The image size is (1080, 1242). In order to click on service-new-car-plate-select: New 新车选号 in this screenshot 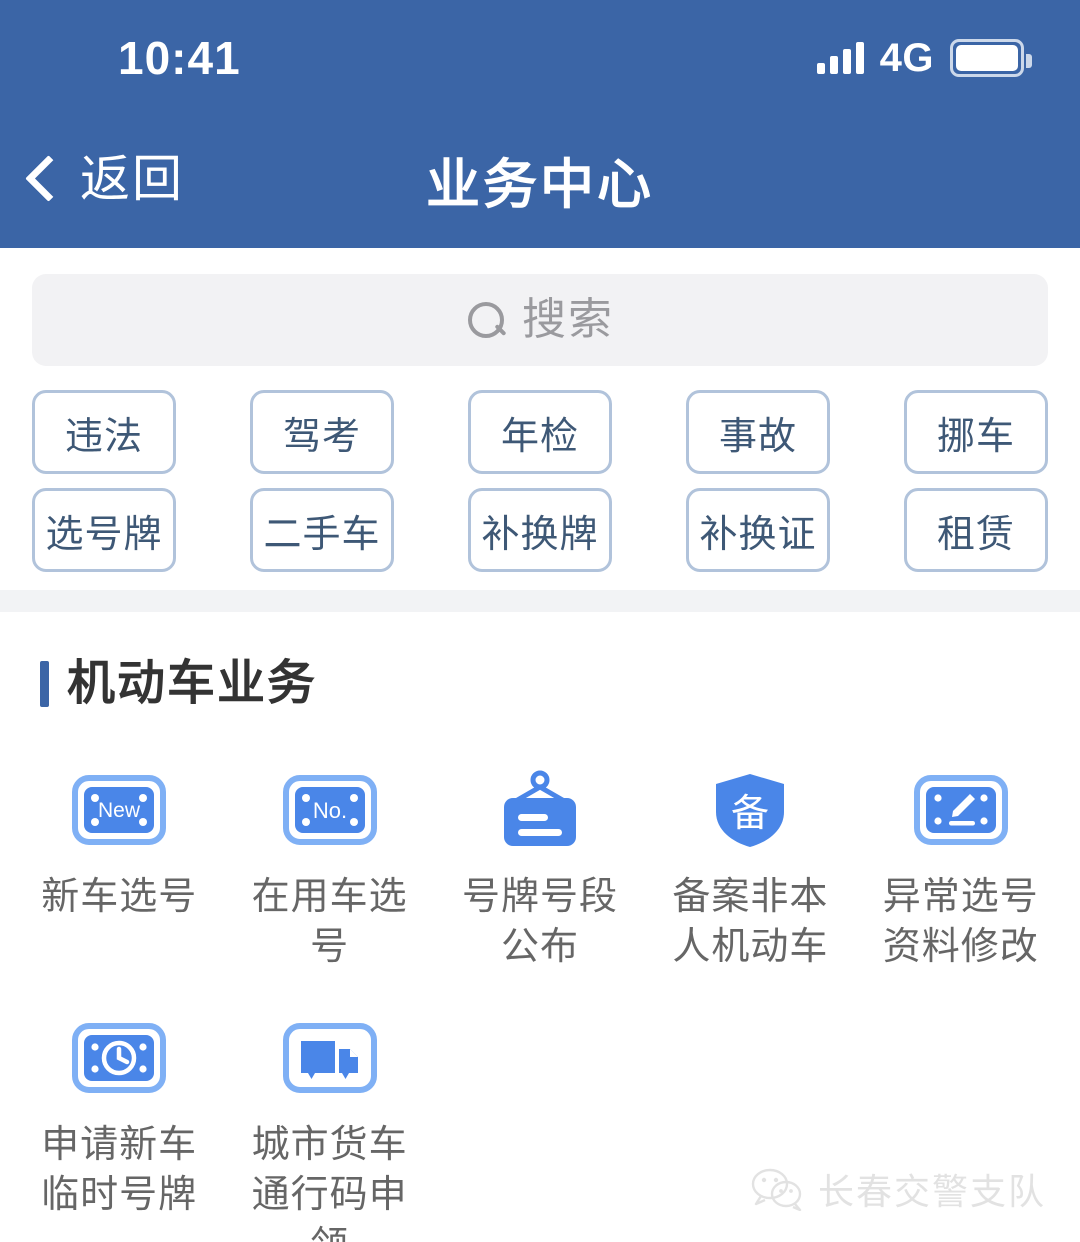, I will do `click(119, 871)`.